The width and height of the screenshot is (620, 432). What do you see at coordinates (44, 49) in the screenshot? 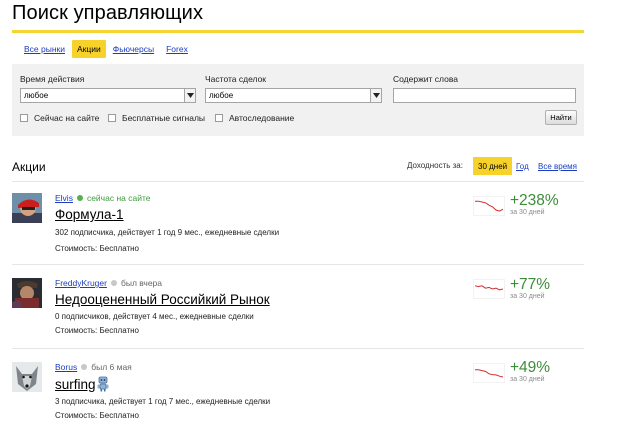
I see `tab-all-markets: Все рынки` at bounding box center [44, 49].